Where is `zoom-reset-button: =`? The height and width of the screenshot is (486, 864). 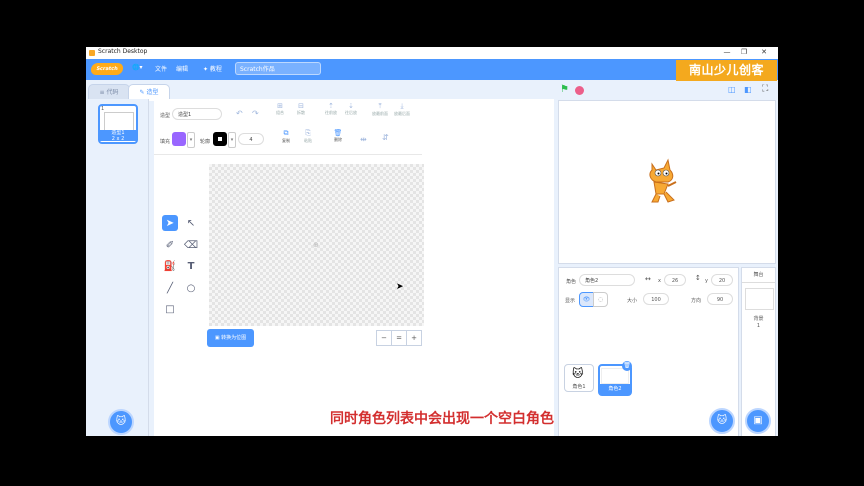
zoom-reset-button: = is located at coordinates (399, 338).